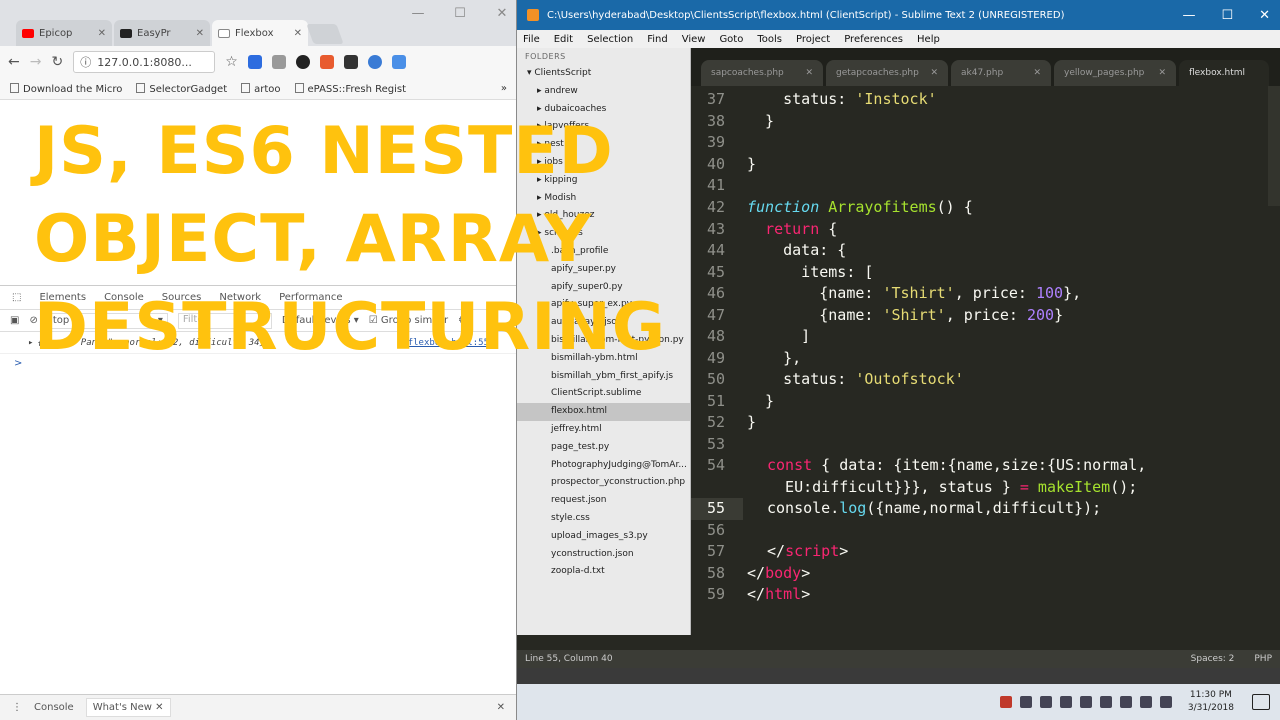 This screenshot has height=720, width=1280. I want to click on sidebar-file-item: ▾ ClientsScript, so click(603, 74).